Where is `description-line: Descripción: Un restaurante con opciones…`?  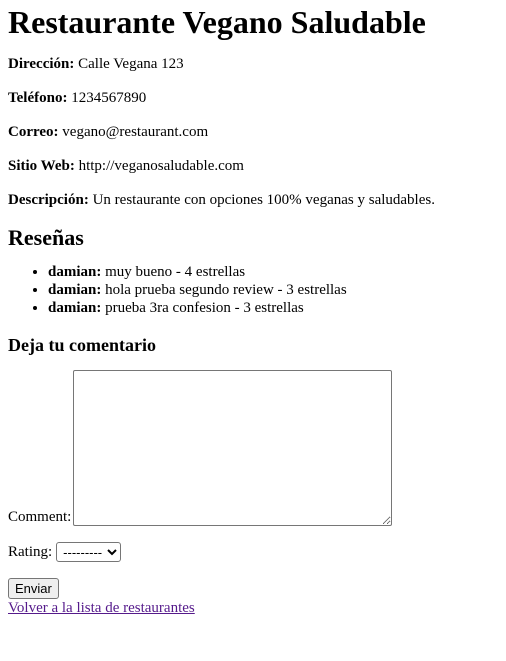 description-line: Descripción: Un restaurante con opciones… is located at coordinates (253, 200).